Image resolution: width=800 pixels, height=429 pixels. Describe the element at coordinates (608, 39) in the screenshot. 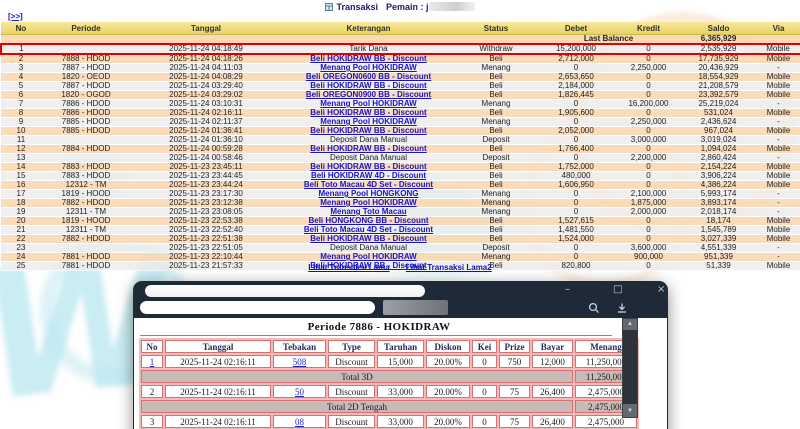

I see `last-balance-label: Last Balance` at that location.